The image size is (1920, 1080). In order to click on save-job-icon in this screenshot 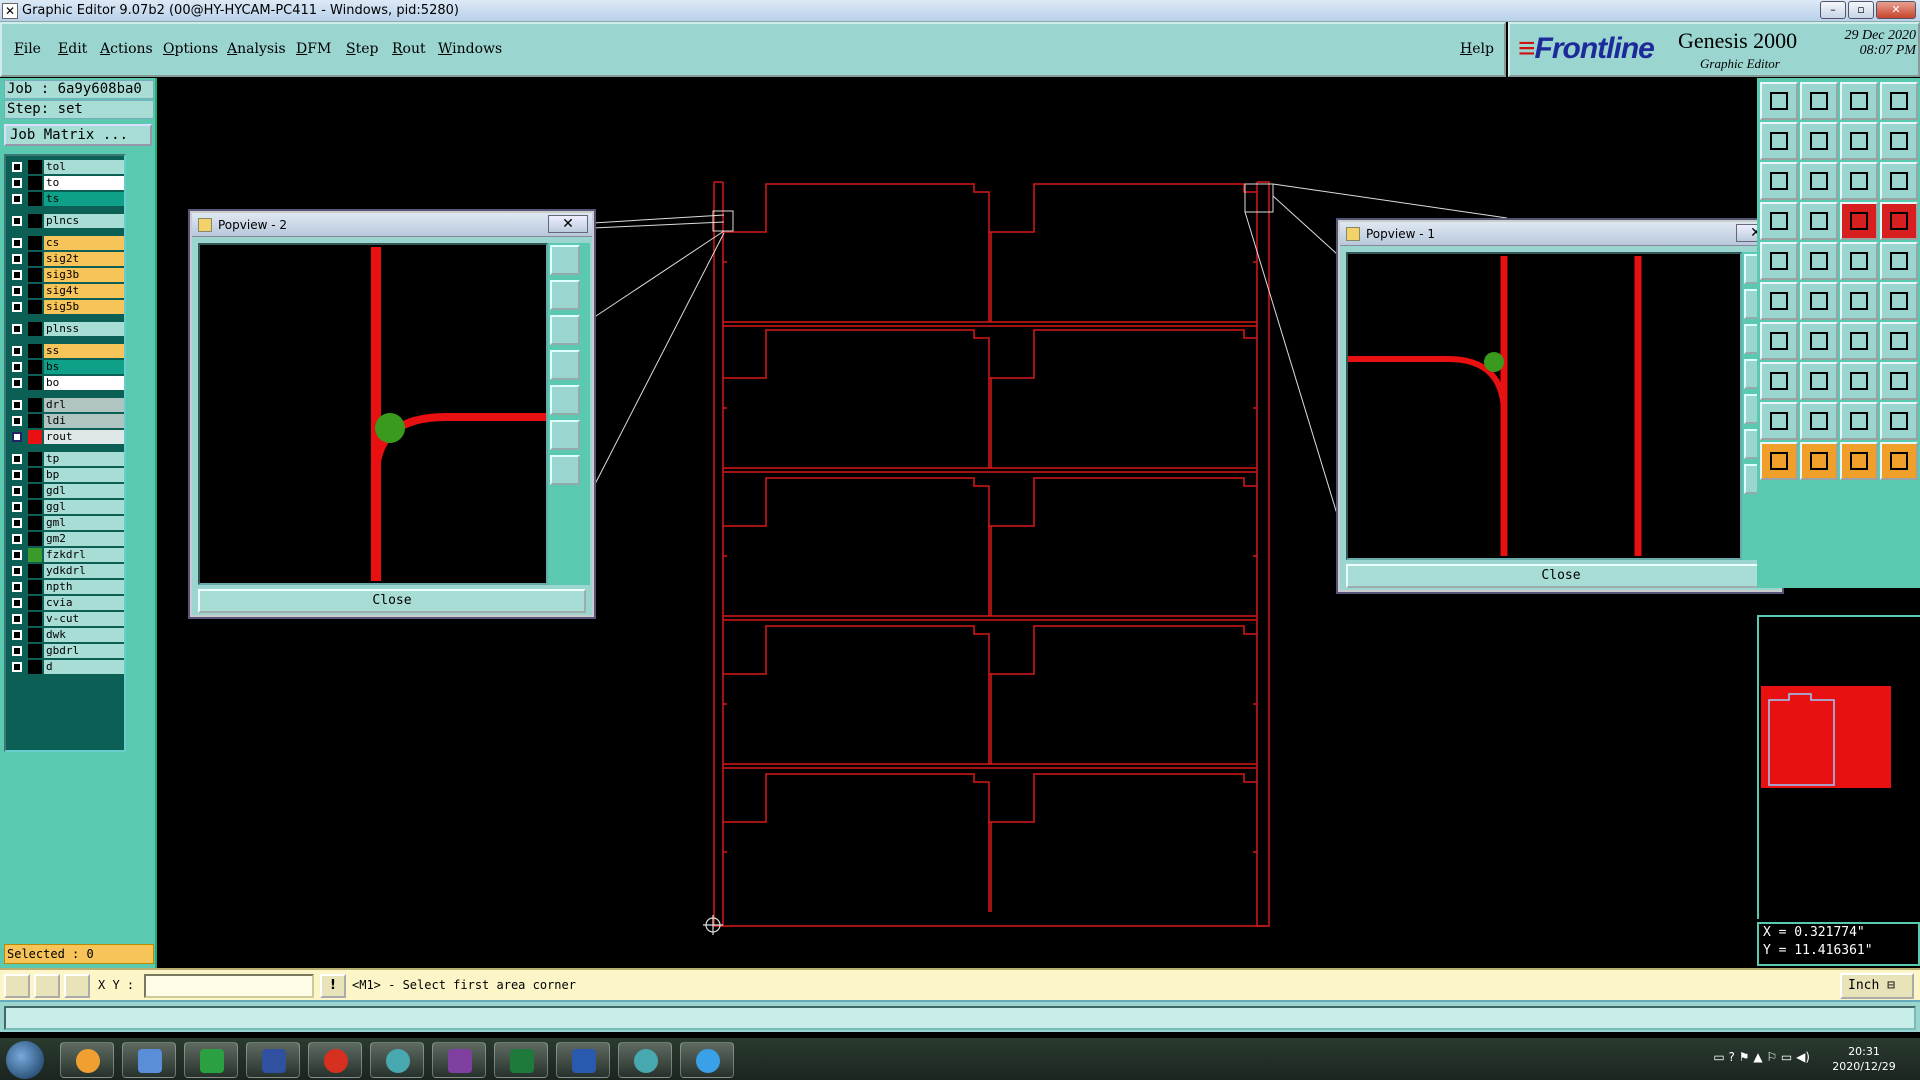, I will do `click(1819, 101)`.